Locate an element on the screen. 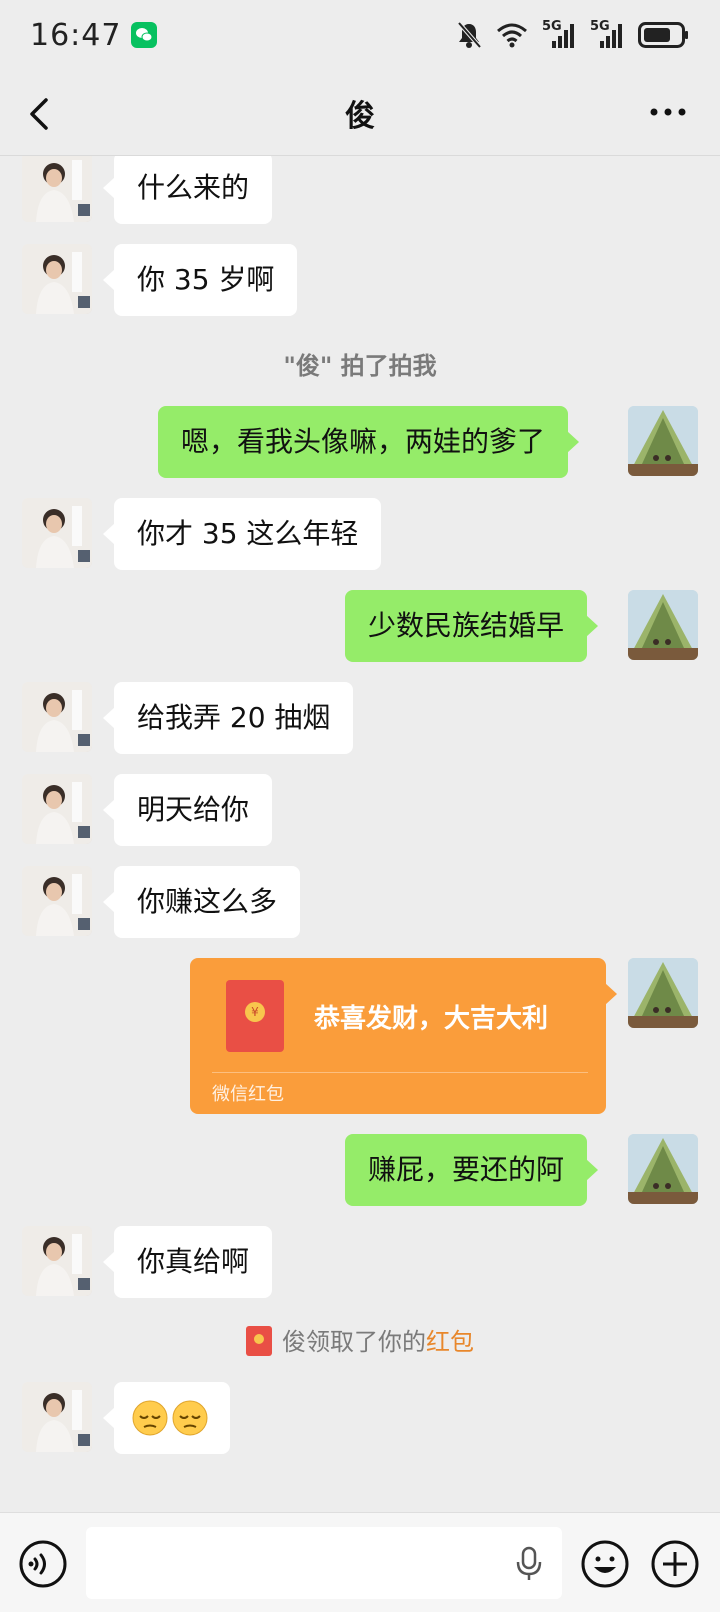 The height and width of the screenshot is (1612, 720). mute-bell-icon is located at coordinates (469, 35).